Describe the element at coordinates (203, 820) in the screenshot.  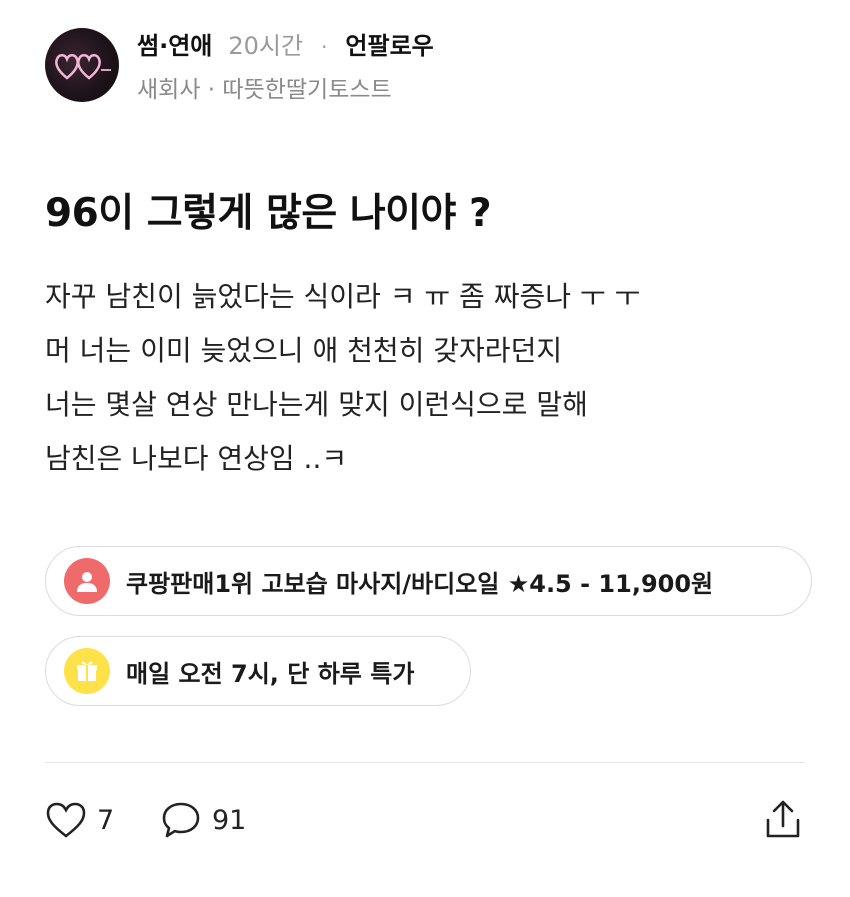
I see `comment-button: 91` at that location.